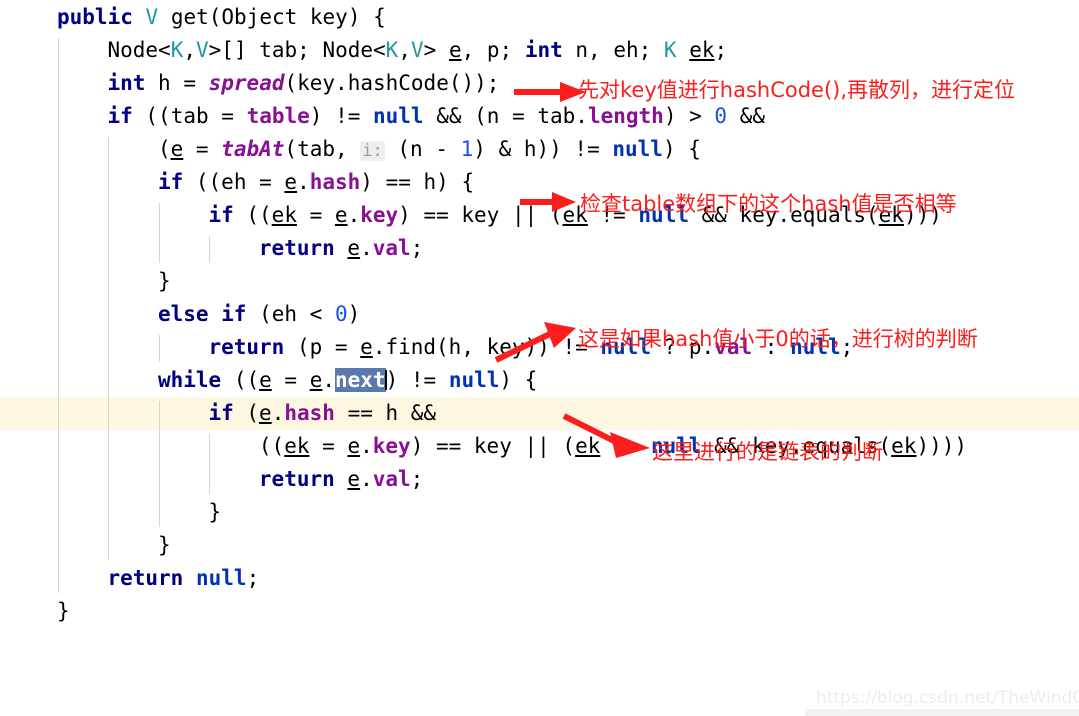 The height and width of the screenshot is (716, 1079). Describe the element at coordinates (246, 83) in the screenshot. I see `code-token: spread` at that location.